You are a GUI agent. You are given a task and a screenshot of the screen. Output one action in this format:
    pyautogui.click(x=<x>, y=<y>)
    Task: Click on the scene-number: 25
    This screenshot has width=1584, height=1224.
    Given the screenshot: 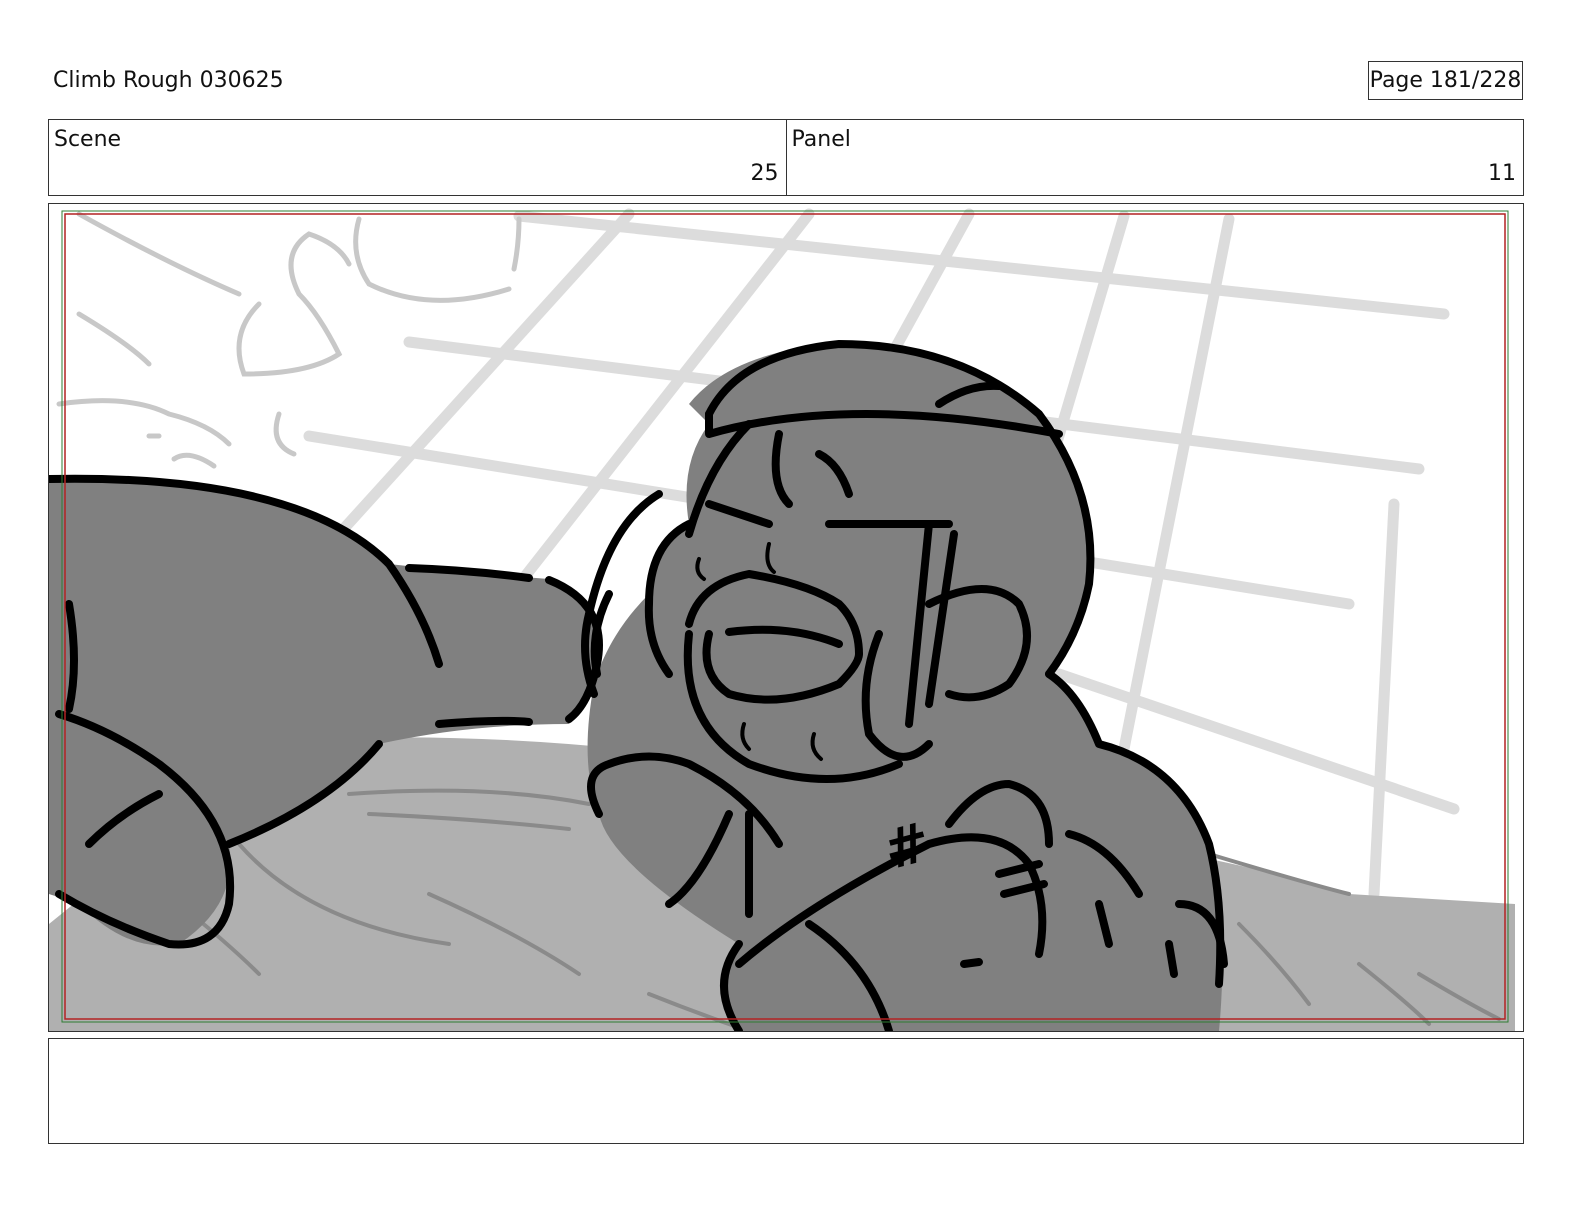 What is the action you would take?
    pyautogui.click(x=764, y=173)
    